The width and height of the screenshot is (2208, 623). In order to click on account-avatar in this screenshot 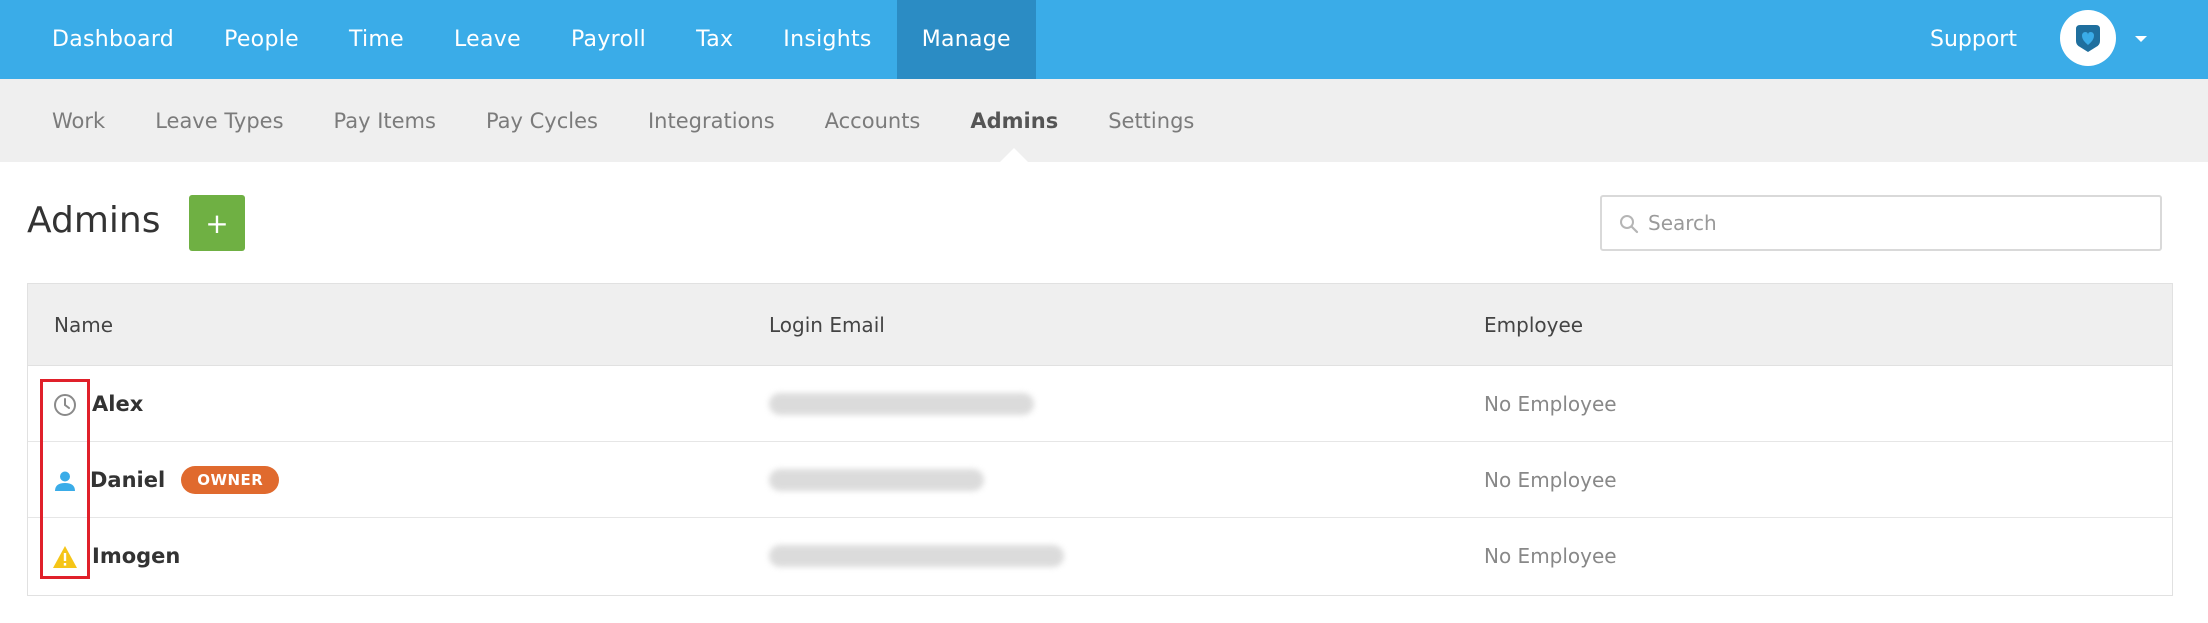, I will do `click(2088, 38)`.